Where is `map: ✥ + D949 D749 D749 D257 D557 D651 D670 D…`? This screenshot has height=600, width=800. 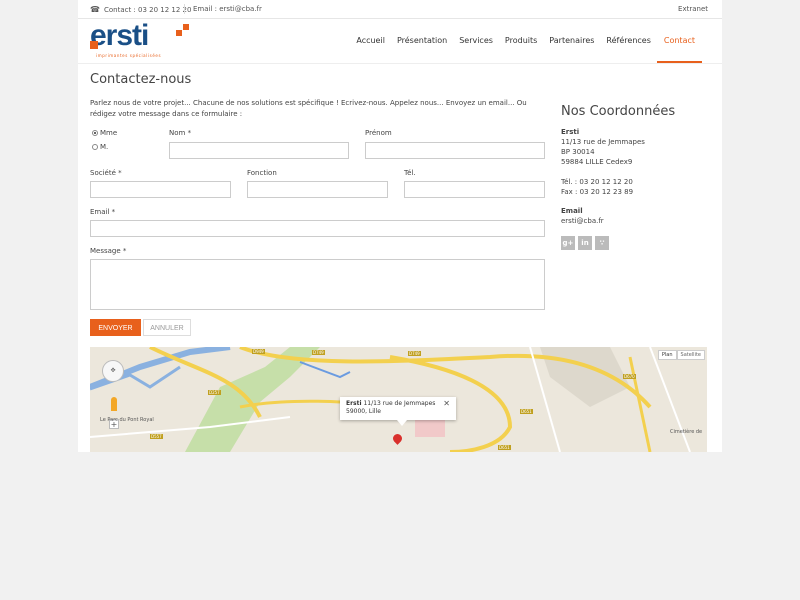 map: ✥ + D949 D749 D749 D257 D557 D651 D670 D… is located at coordinates (398, 399).